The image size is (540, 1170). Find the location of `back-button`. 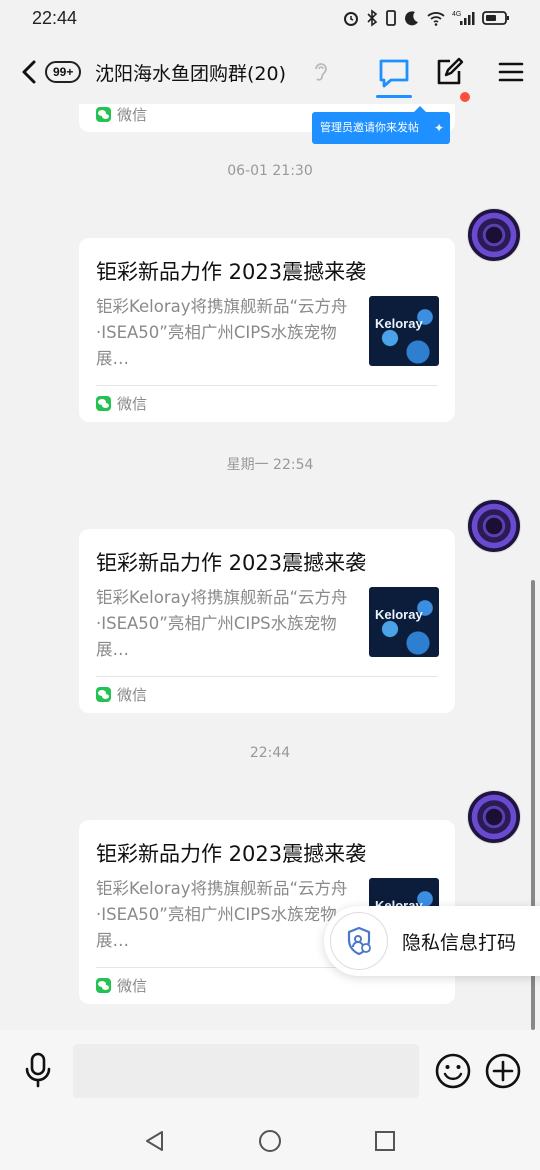

back-button is located at coordinates (30, 72).